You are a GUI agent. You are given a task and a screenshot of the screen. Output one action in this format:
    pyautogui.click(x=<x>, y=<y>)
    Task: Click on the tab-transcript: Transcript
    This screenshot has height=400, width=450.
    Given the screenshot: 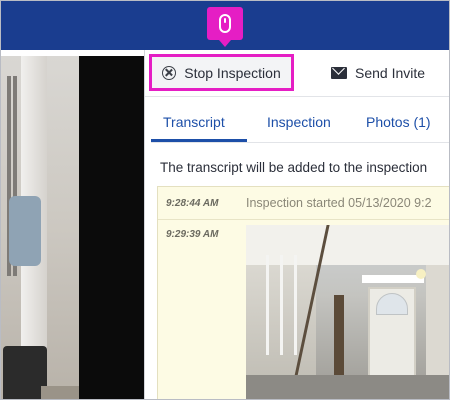 What is the action you would take?
    pyautogui.click(x=194, y=122)
    